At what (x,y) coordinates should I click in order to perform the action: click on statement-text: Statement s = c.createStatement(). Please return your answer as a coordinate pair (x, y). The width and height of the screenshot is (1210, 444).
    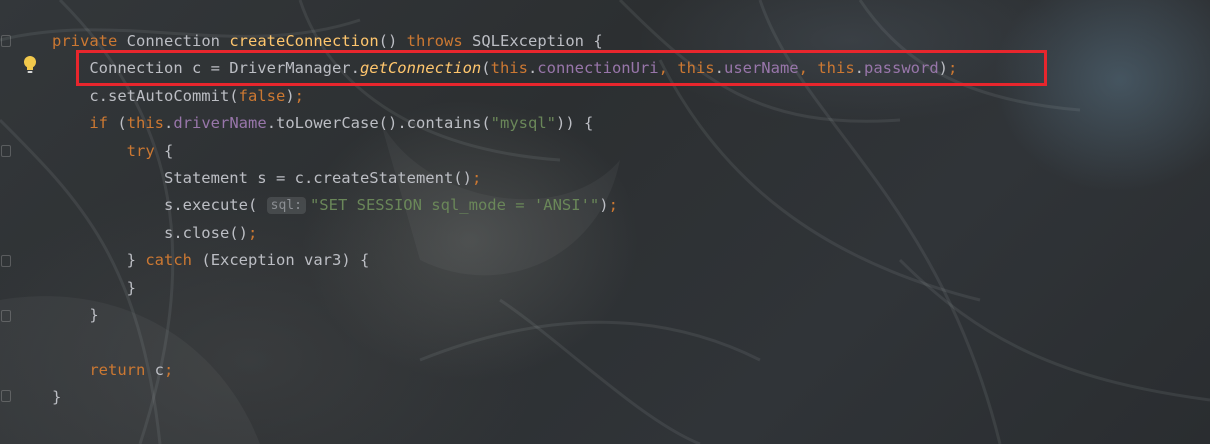
    Looking at the image, I should click on (317, 177).